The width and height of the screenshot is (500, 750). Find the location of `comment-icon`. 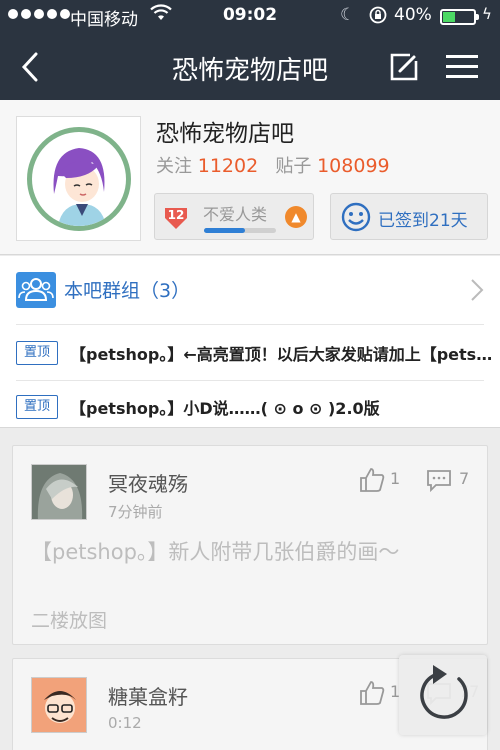

comment-icon is located at coordinates (439, 481).